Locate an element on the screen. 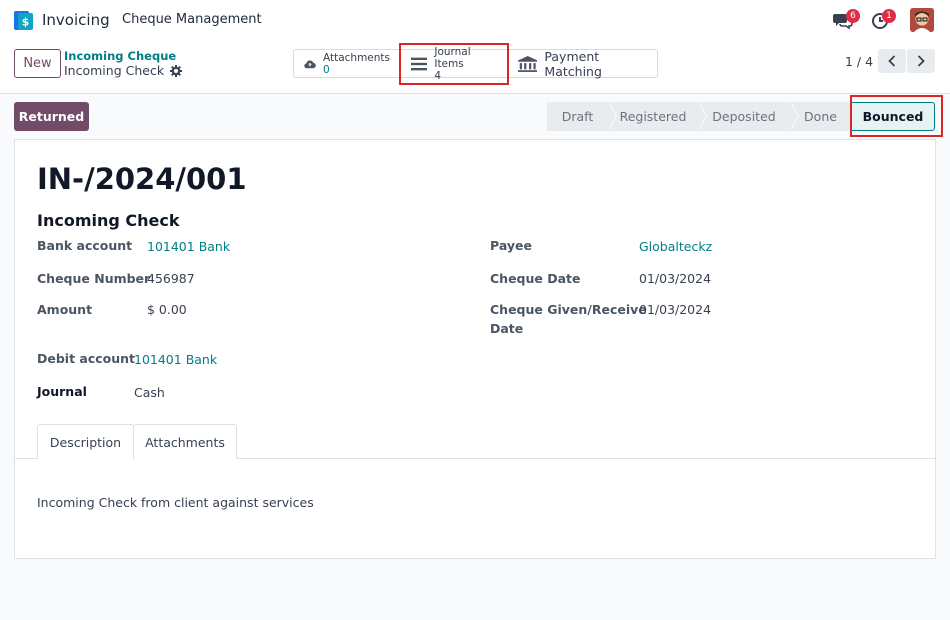 The height and width of the screenshot is (620, 950). debit-account-label: Debit account is located at coordinates (86, 358).